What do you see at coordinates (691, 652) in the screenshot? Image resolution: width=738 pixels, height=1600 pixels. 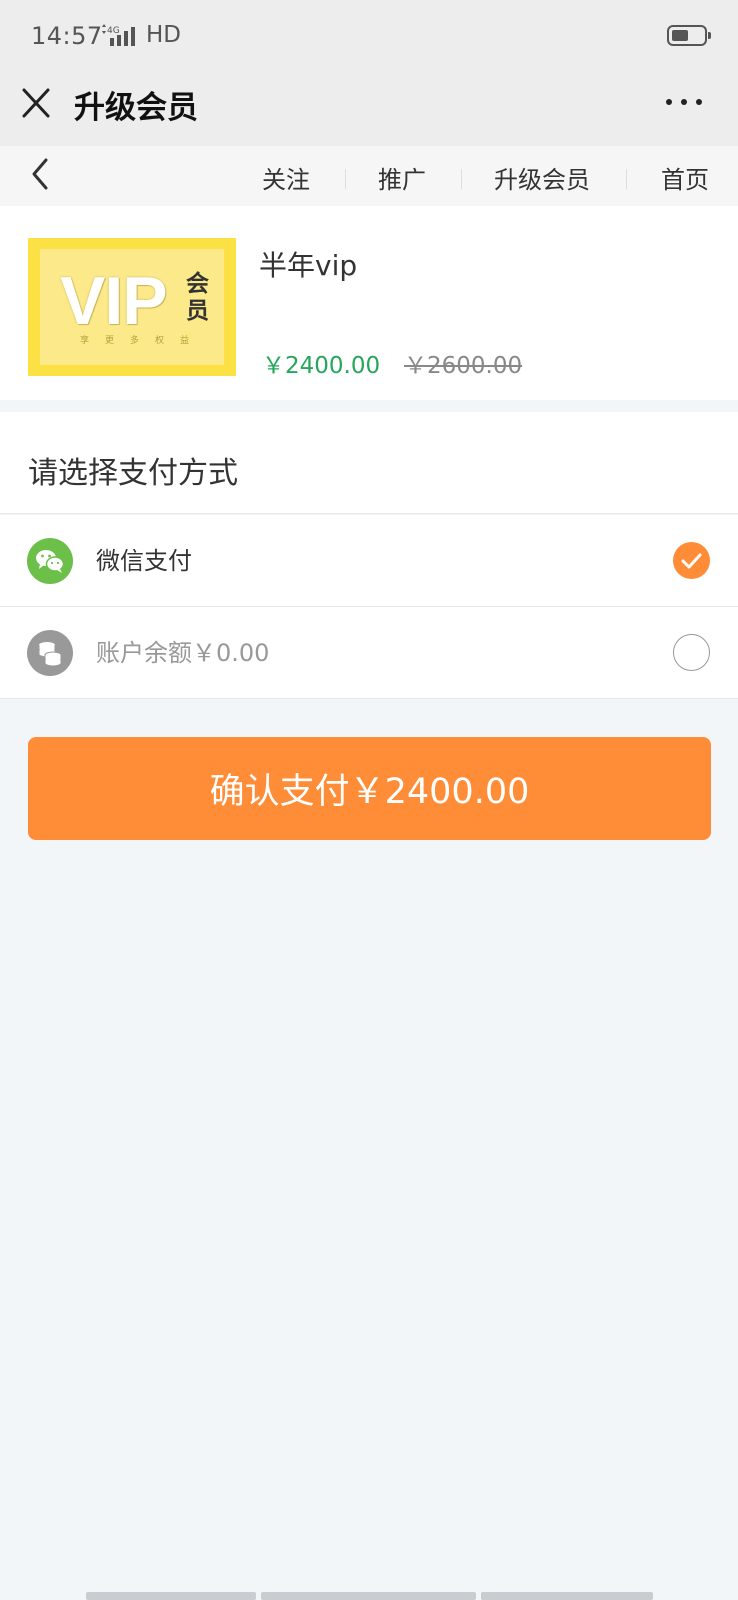 I see `radio-unselected-icon` at bounding box center [691, 652].